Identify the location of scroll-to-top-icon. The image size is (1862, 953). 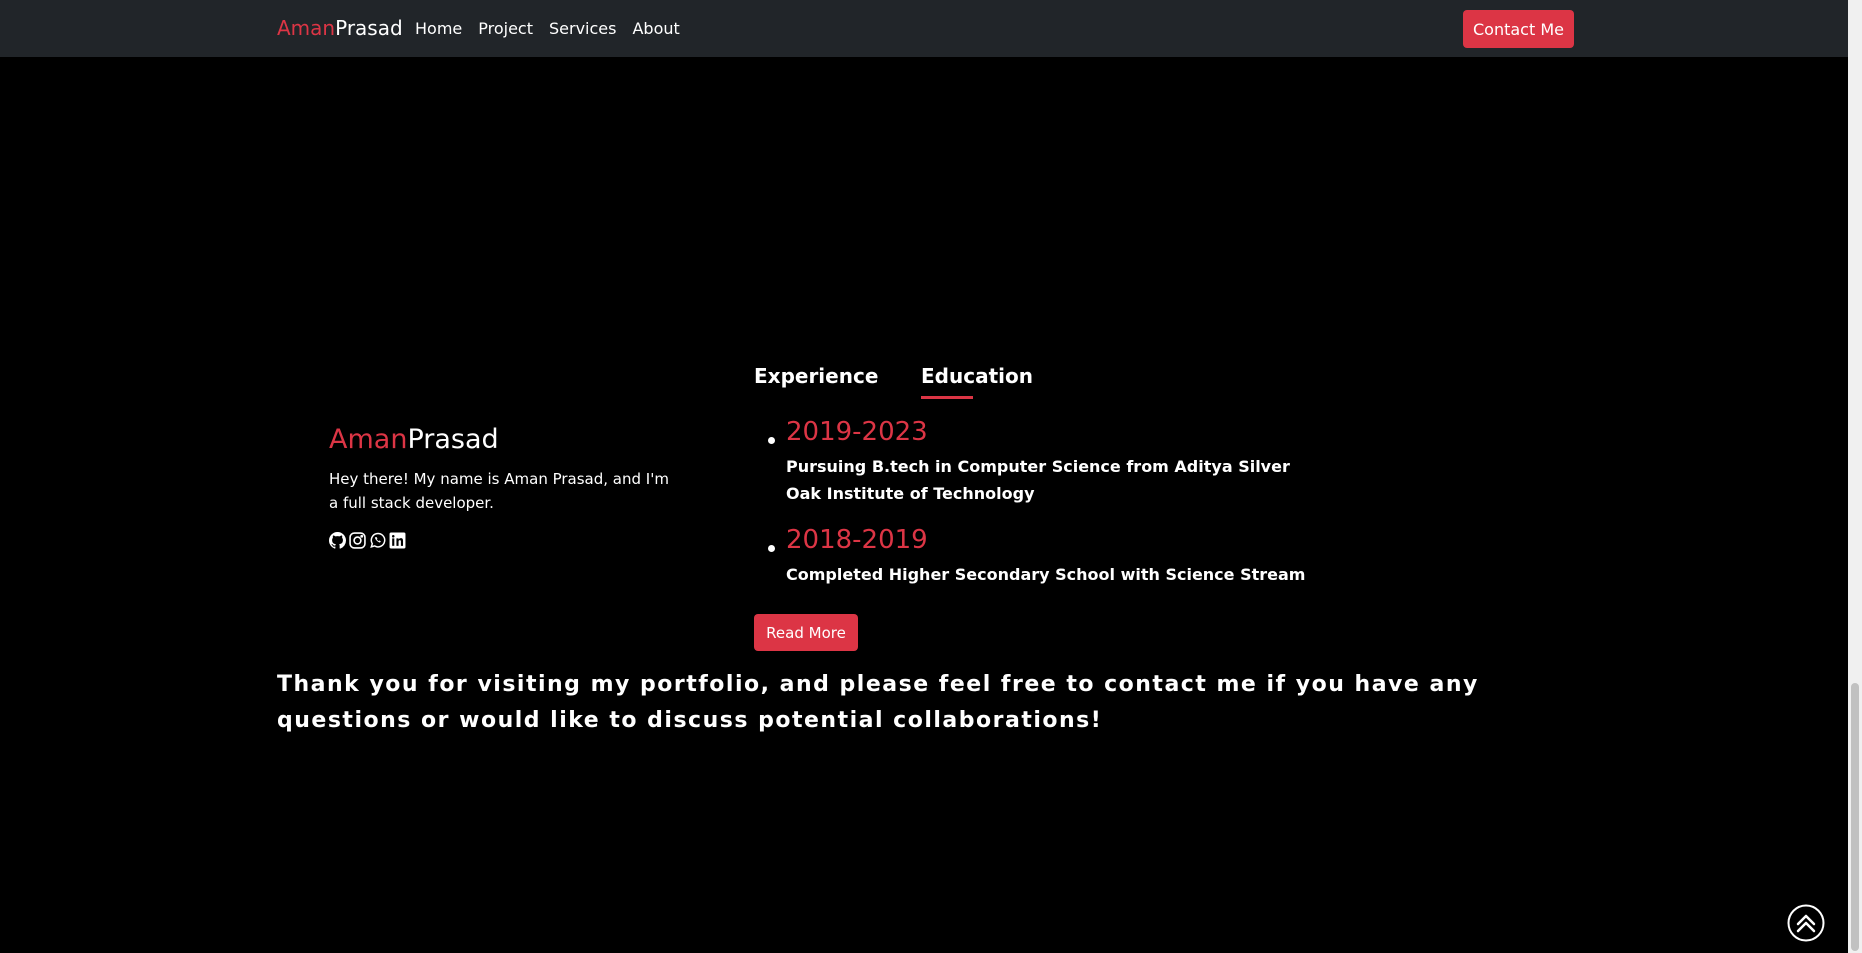
(1806, 923).